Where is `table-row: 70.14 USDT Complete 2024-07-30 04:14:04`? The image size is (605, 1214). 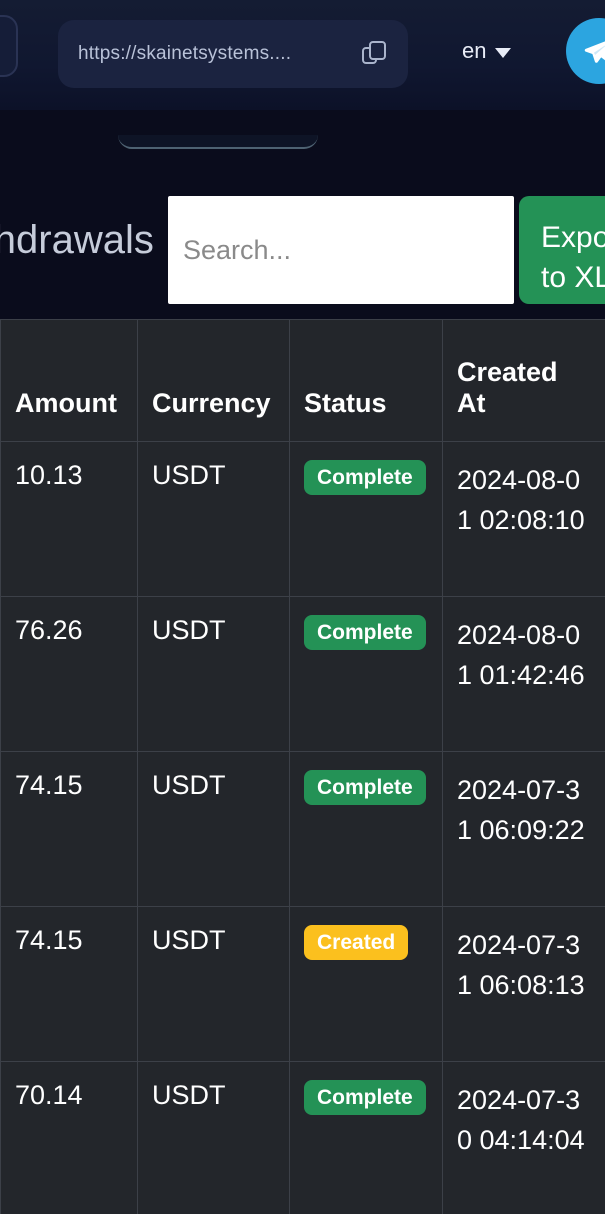 table-row: 70.14 USDT Complete 2024-07-30 04:14:04 is located at coordinates (302, 1137).